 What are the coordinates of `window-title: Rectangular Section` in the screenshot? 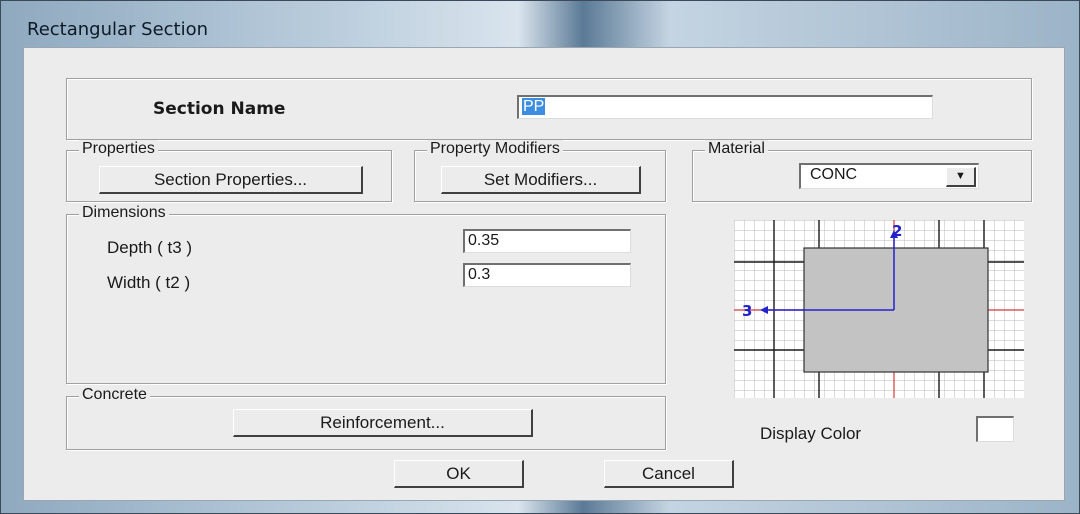 It's located at (118, 29).